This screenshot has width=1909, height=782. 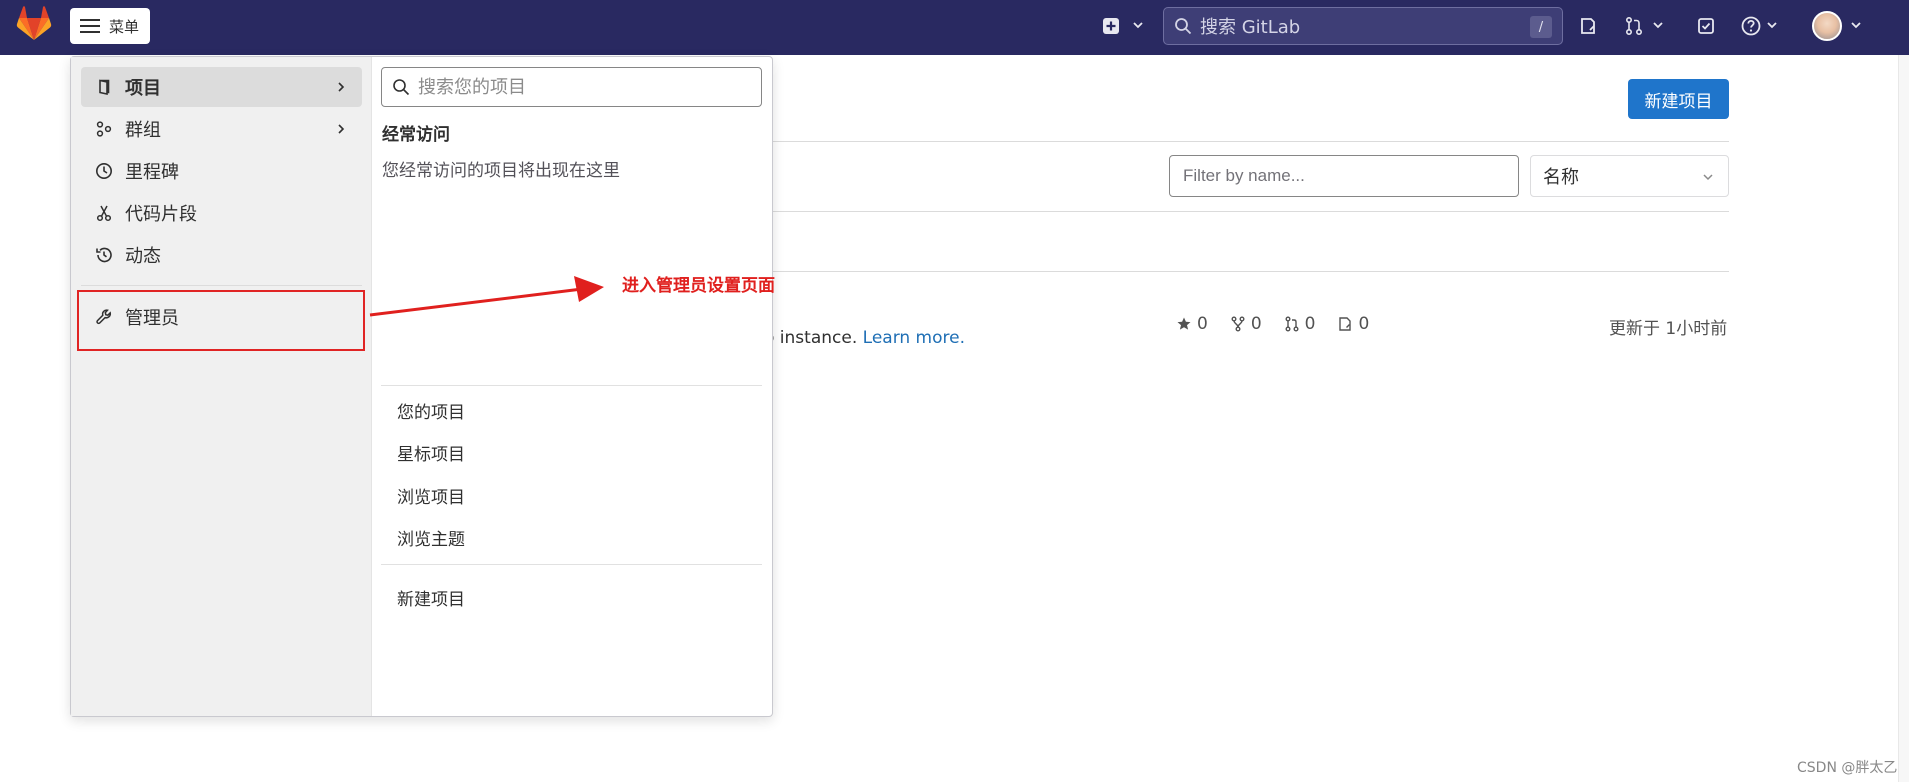 I want to click on updated-time: 更新于 1小时前, so click(x=1668, y=329).